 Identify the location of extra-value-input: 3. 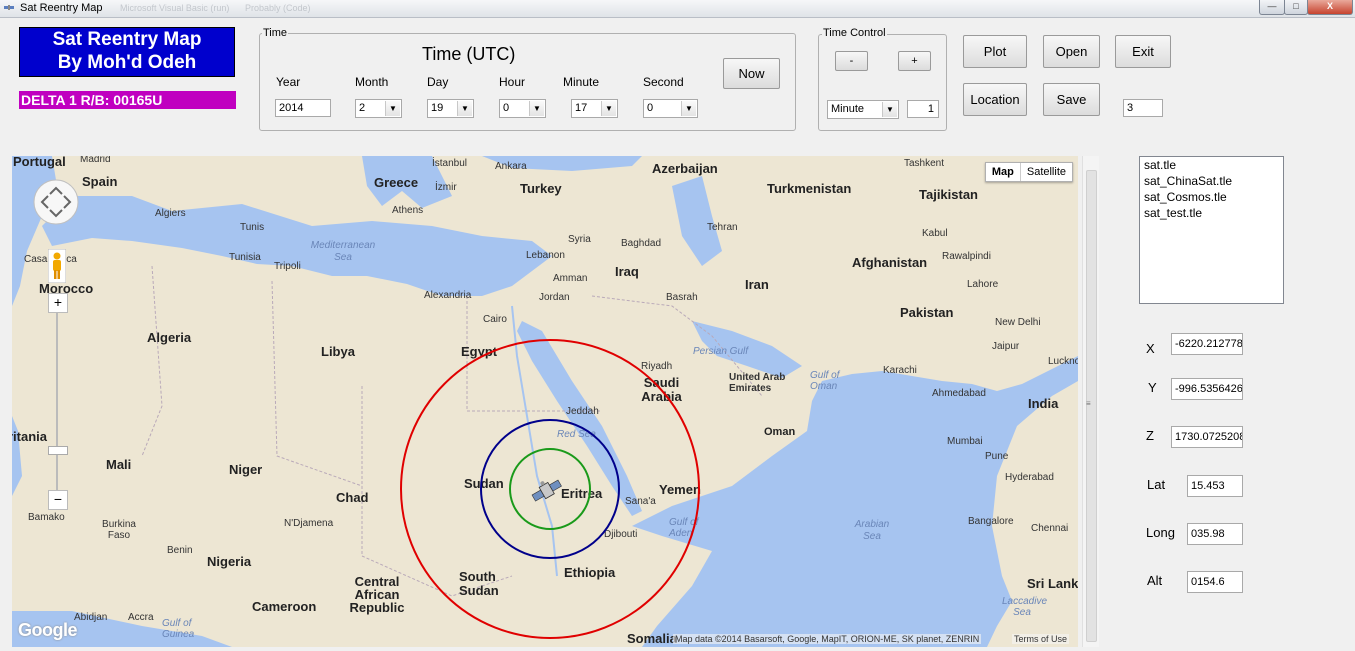
(1143, 108).